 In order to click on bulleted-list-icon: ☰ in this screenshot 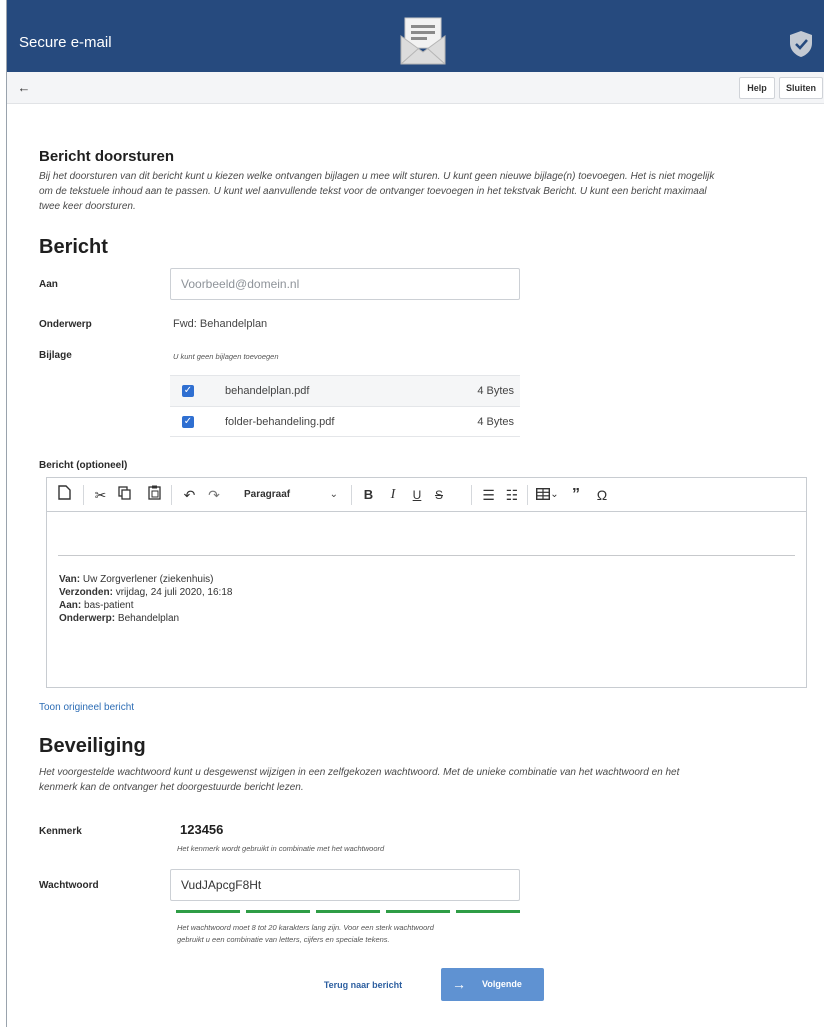, I will do `click(484, 495)`.